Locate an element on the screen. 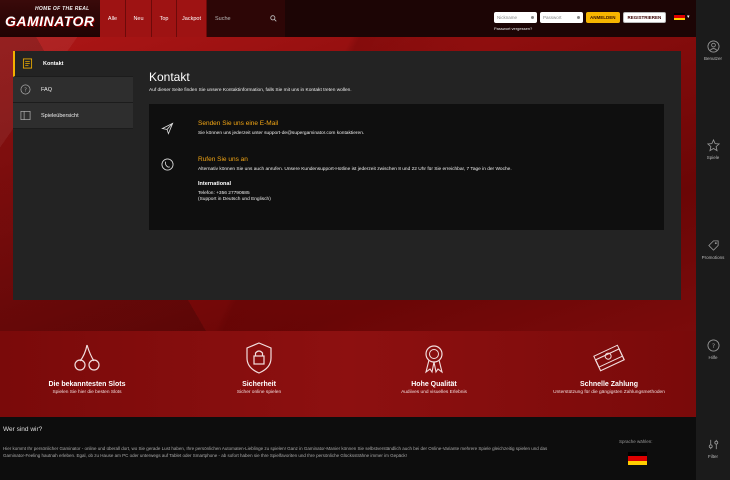  rightbar-games: Spiele is located at coordinates (713, 149).